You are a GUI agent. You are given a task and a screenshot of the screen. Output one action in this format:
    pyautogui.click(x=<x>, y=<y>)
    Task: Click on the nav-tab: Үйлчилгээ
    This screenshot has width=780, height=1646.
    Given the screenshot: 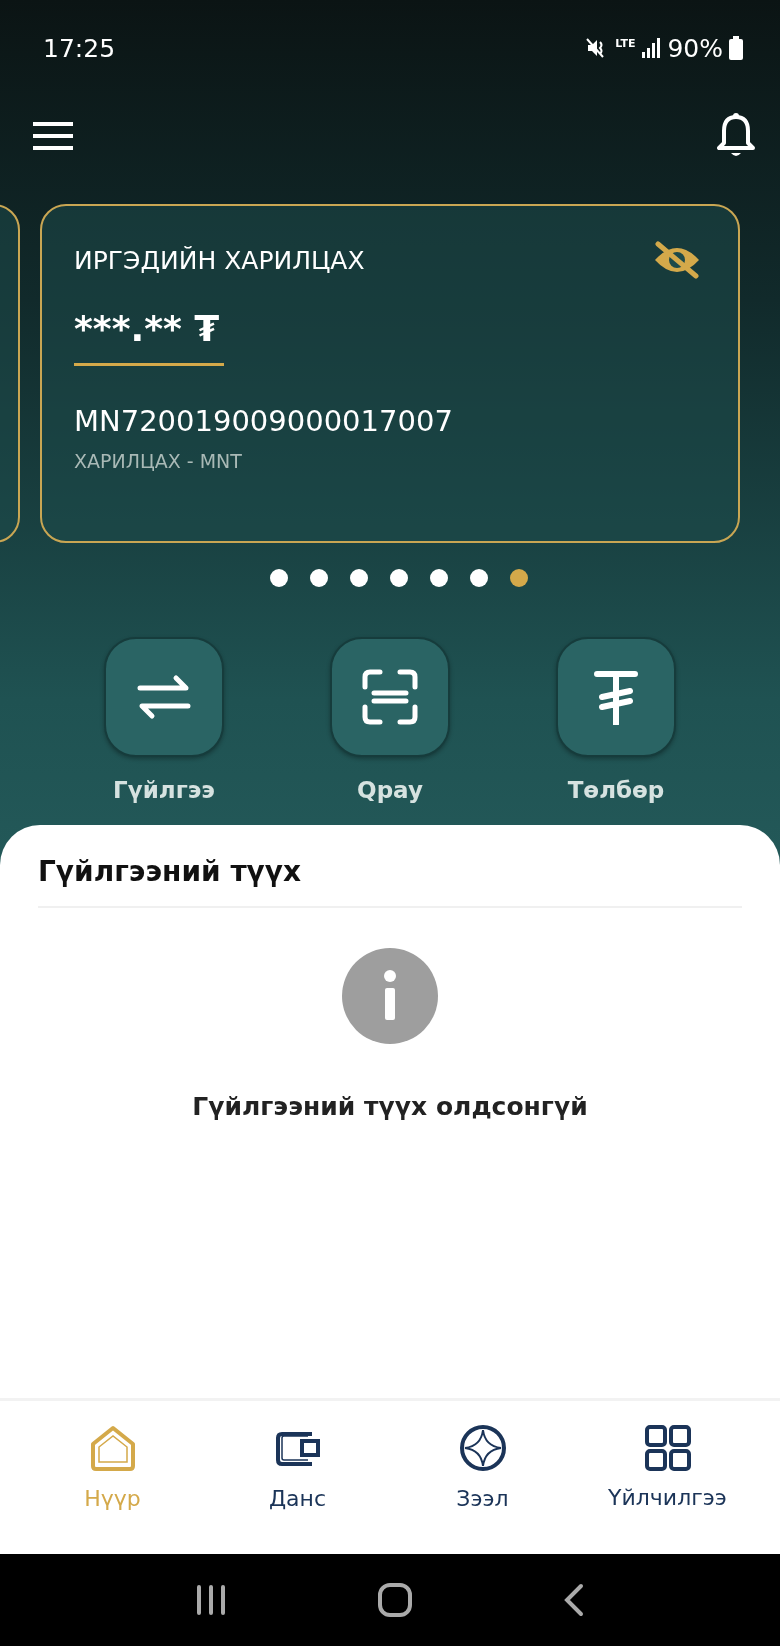 What is the action you would take?
    pyautogui.click(x=667, y=1477)
    